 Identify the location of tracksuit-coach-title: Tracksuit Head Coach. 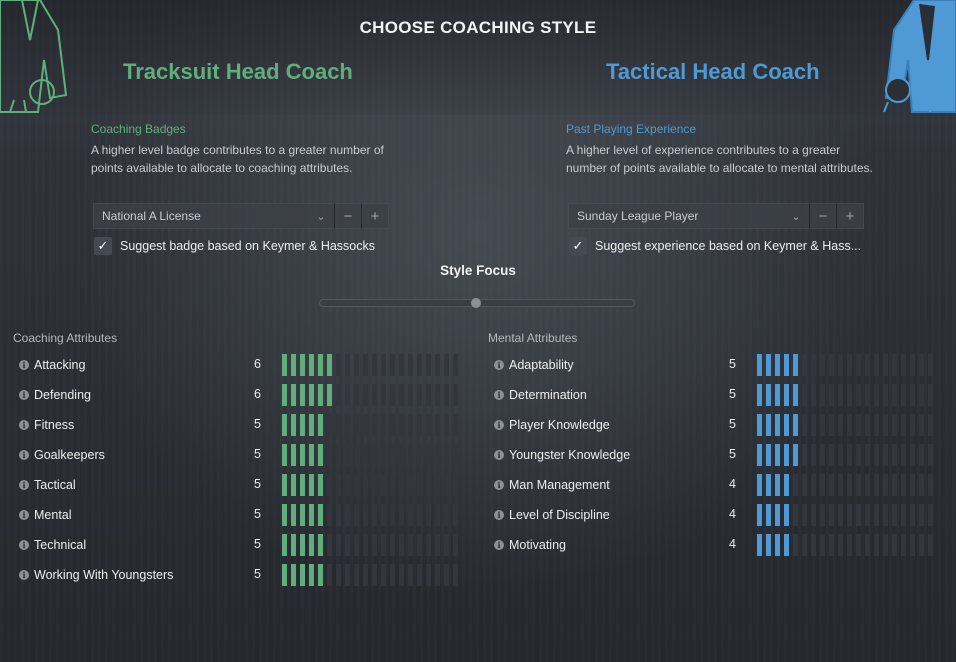
(238, 72).